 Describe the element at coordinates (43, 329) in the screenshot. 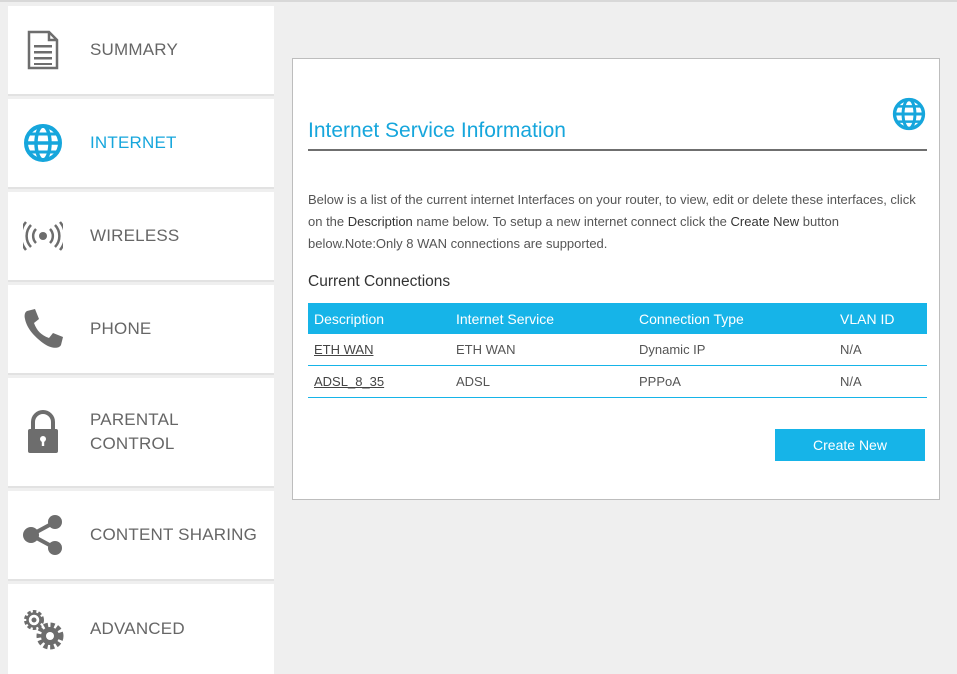

I see `phone-icon` at that location.